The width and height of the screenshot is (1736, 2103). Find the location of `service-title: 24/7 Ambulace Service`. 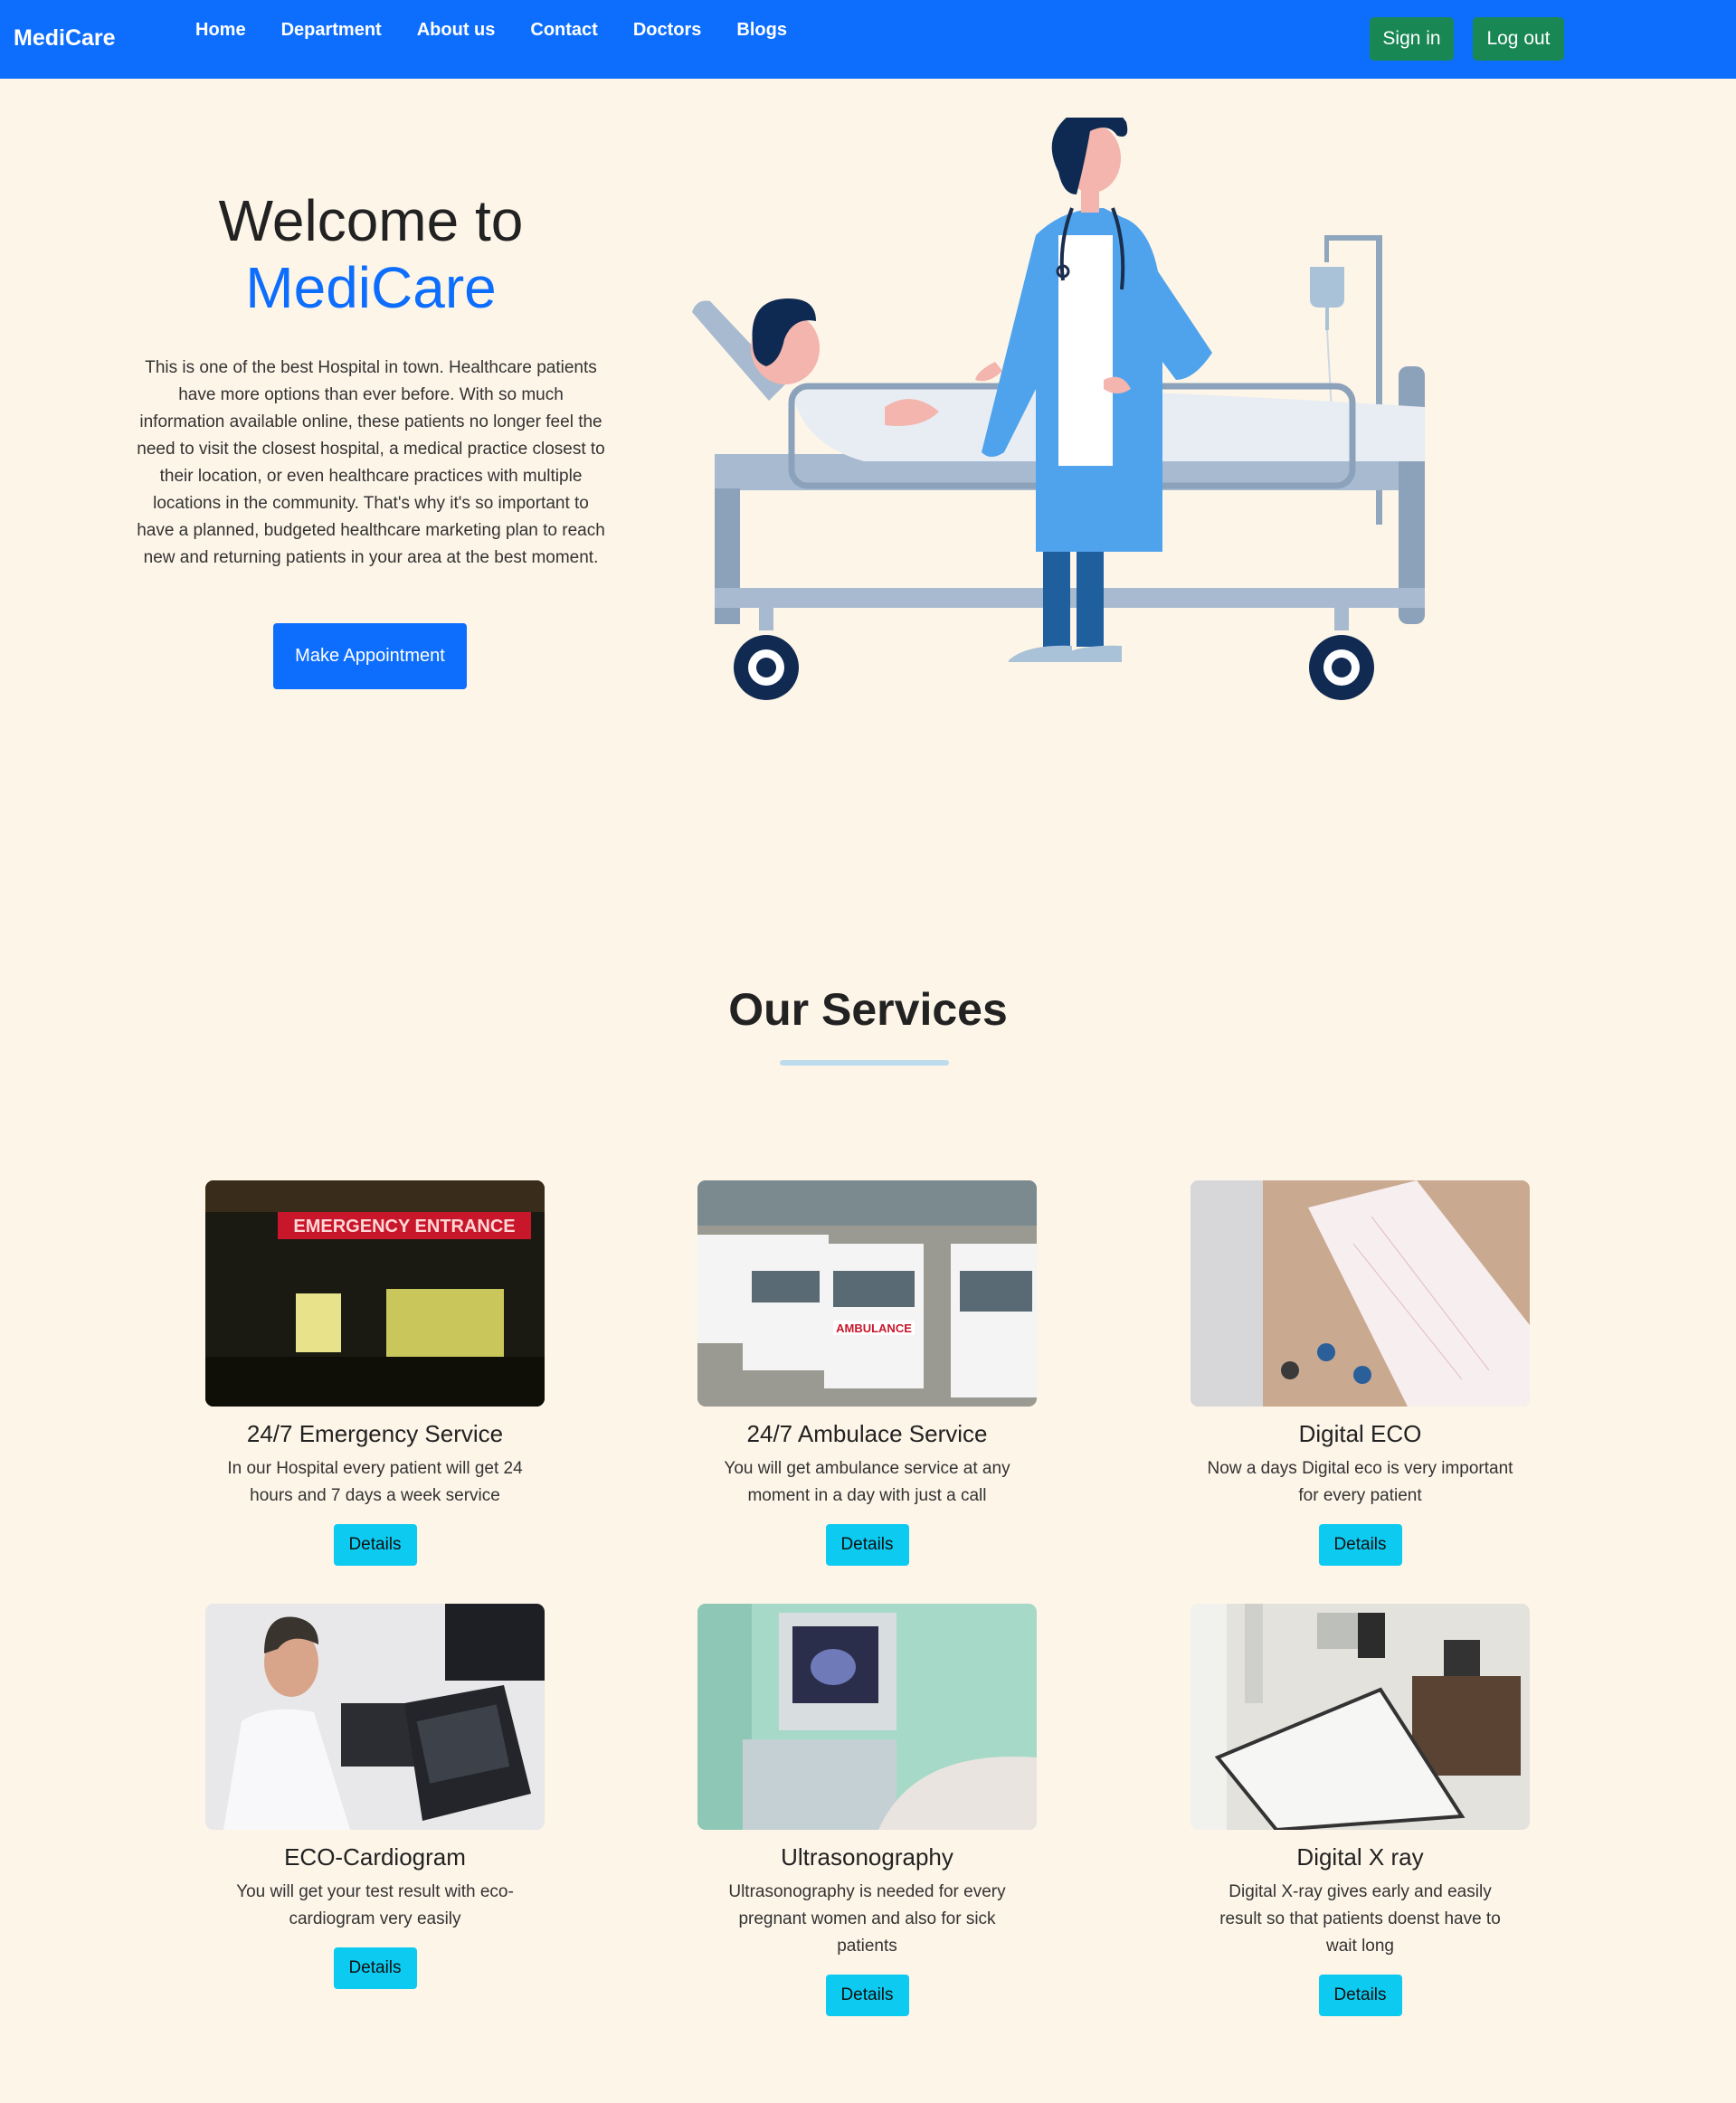

service-title: 24/7 Ambulace Service is located at coordinates (867, 1433).